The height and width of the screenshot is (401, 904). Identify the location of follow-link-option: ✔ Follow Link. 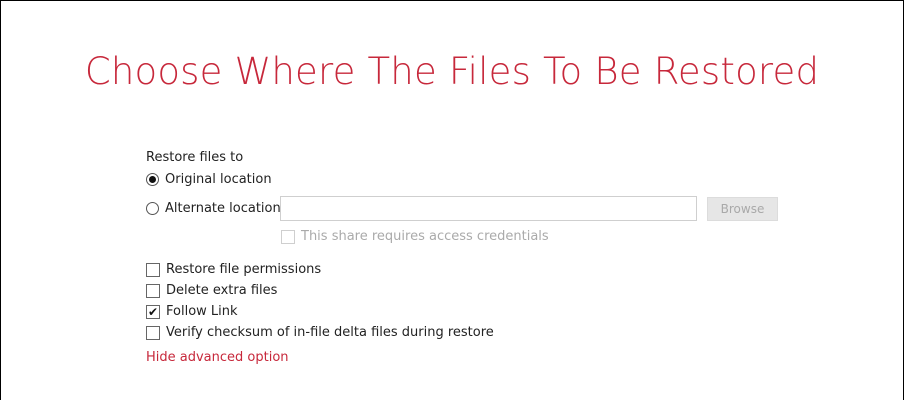
(192, 311).